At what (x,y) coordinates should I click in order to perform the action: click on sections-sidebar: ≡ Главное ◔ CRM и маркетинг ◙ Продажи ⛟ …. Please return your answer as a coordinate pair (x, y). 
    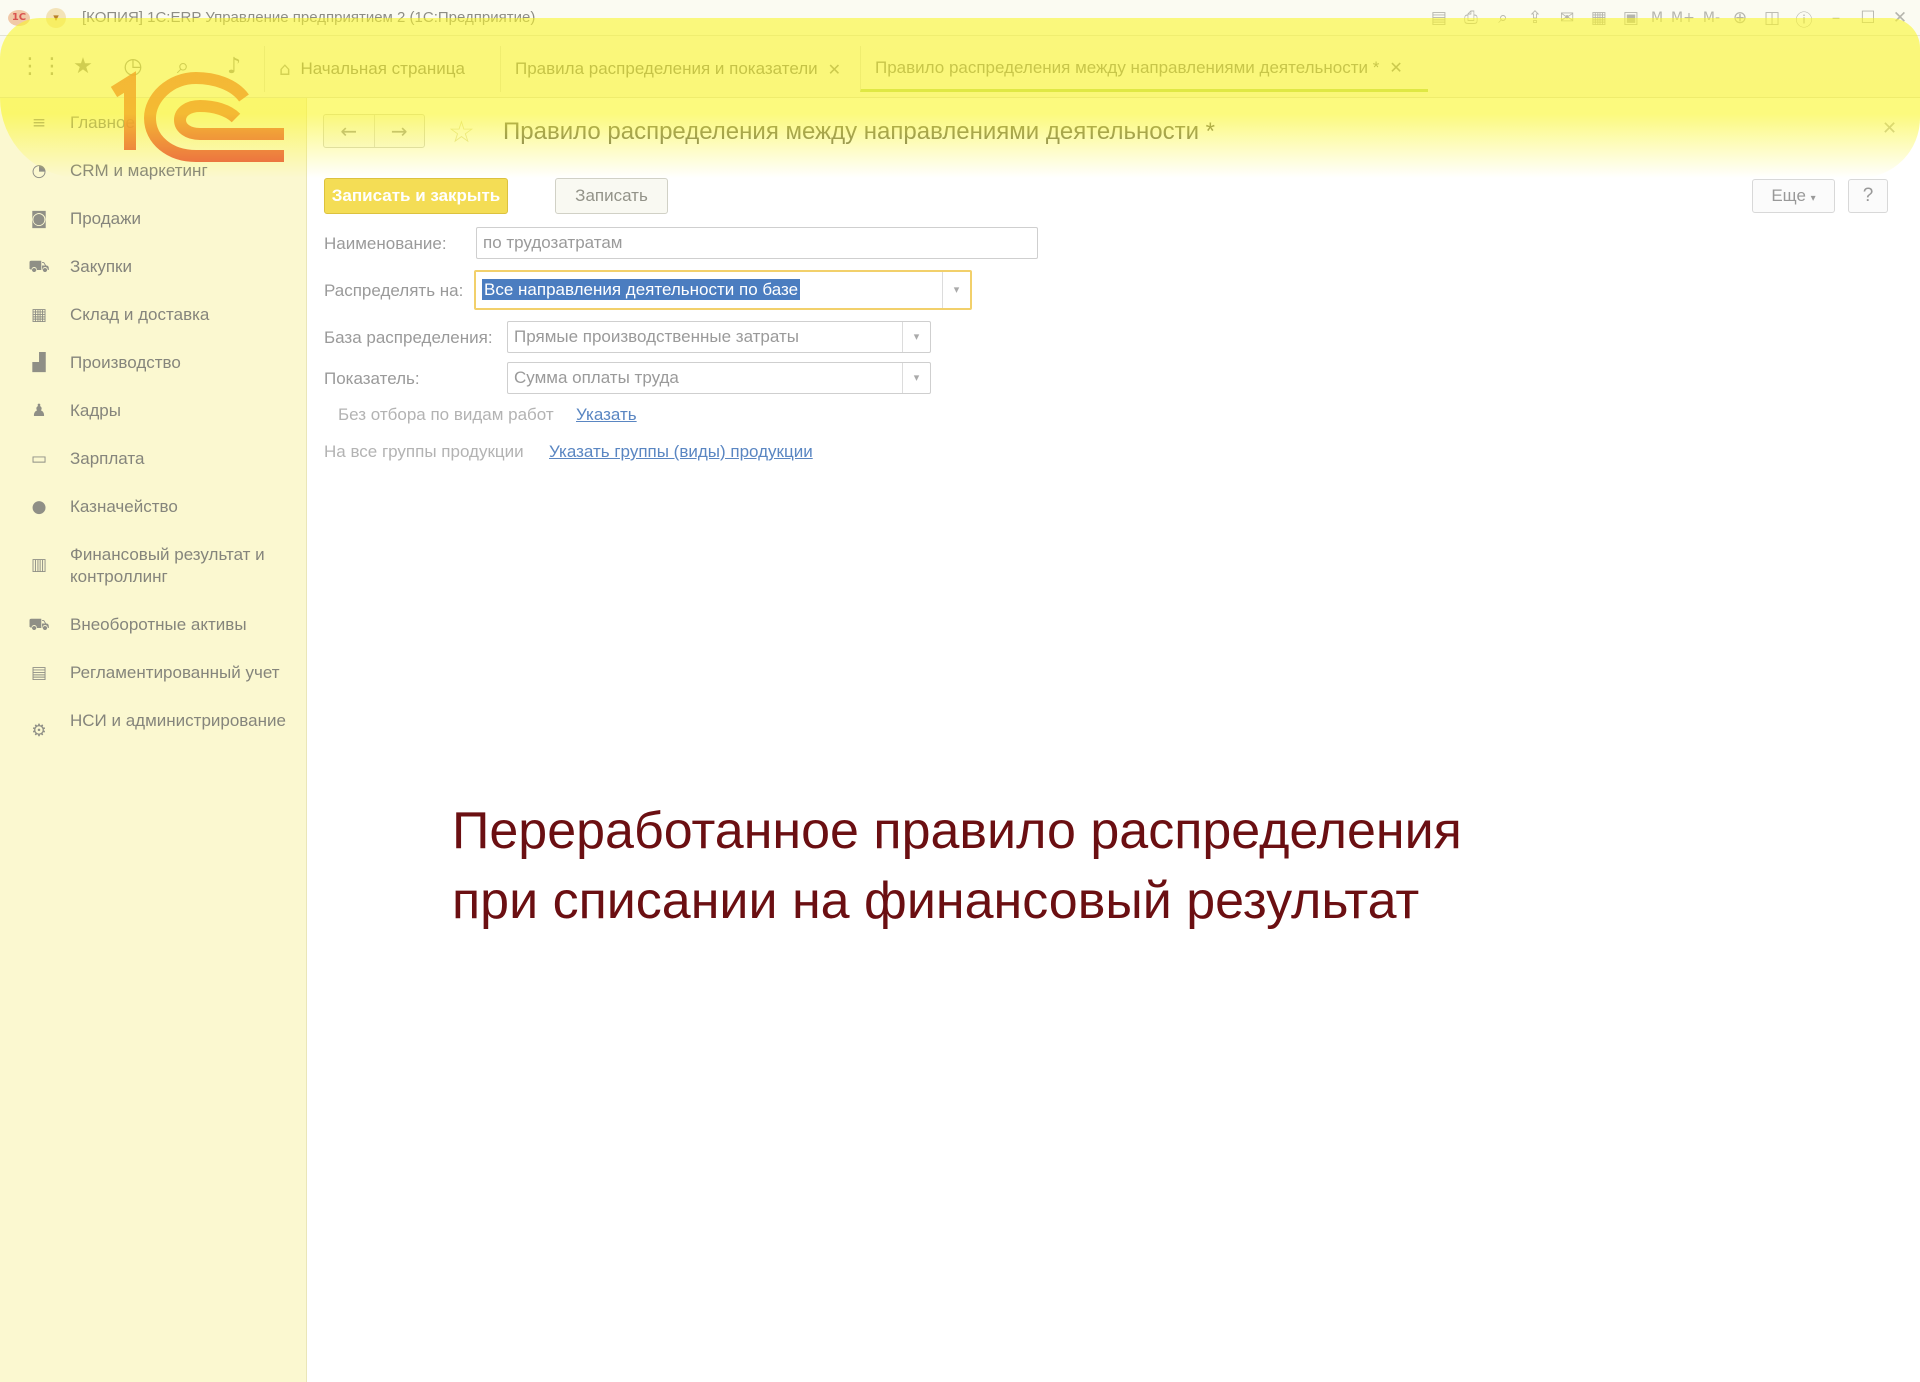
    Looking at the image, I should click on (153, 740).